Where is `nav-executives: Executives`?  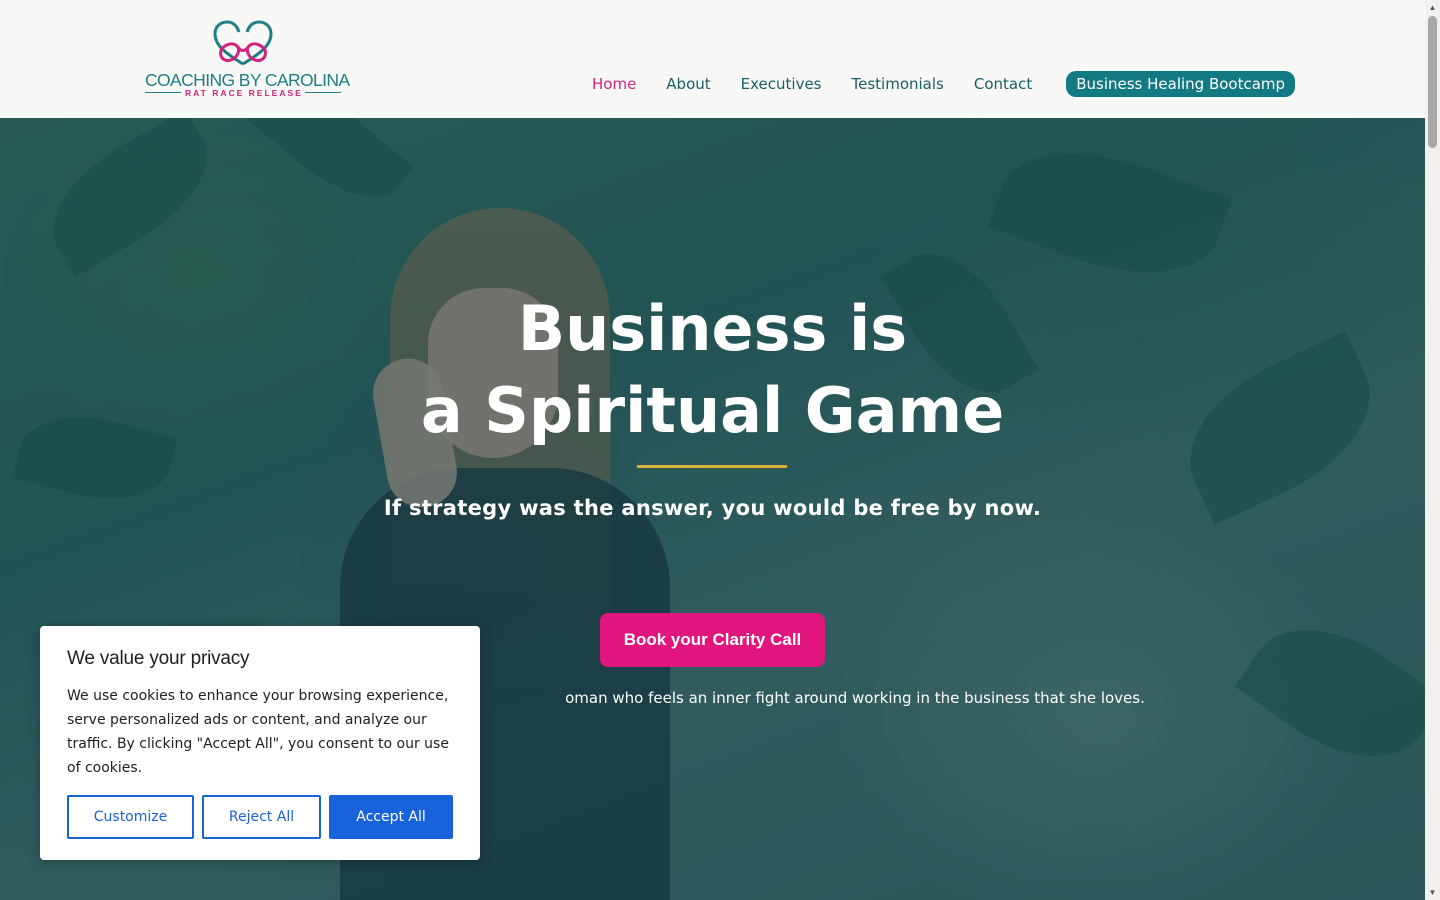
nav-executives: Executives is located at coordinates (781, 84).